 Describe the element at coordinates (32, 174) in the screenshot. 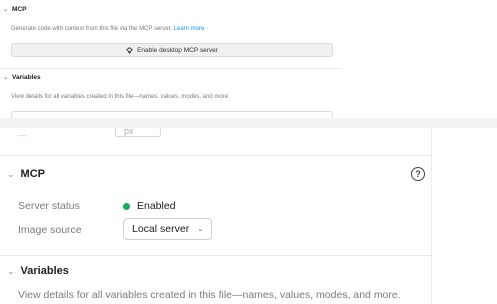

I see `mcp-section-title: MCP` at that location.